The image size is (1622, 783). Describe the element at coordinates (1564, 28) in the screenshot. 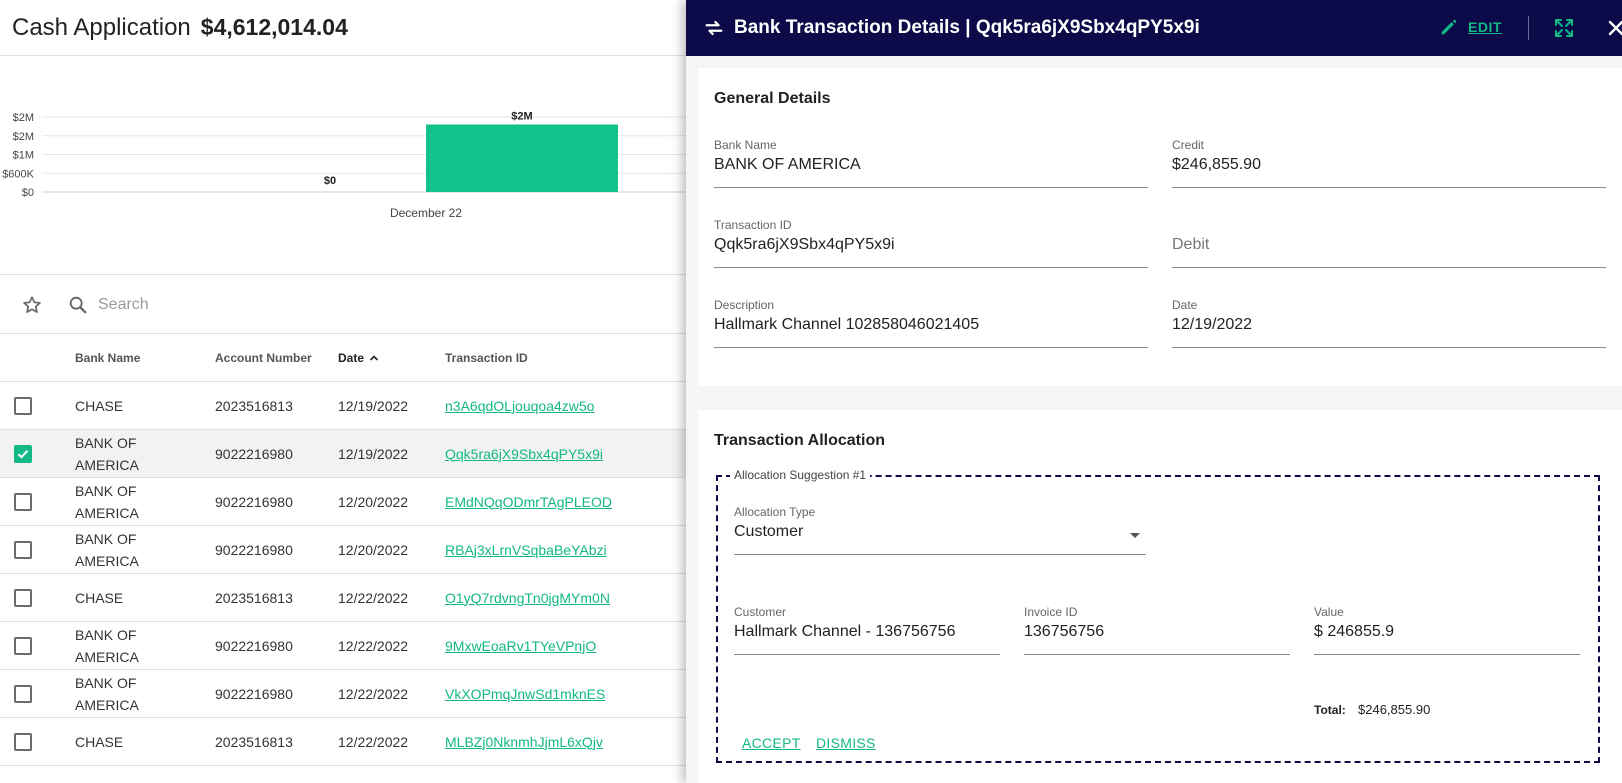

I see `fullscreen-icon` at that location.